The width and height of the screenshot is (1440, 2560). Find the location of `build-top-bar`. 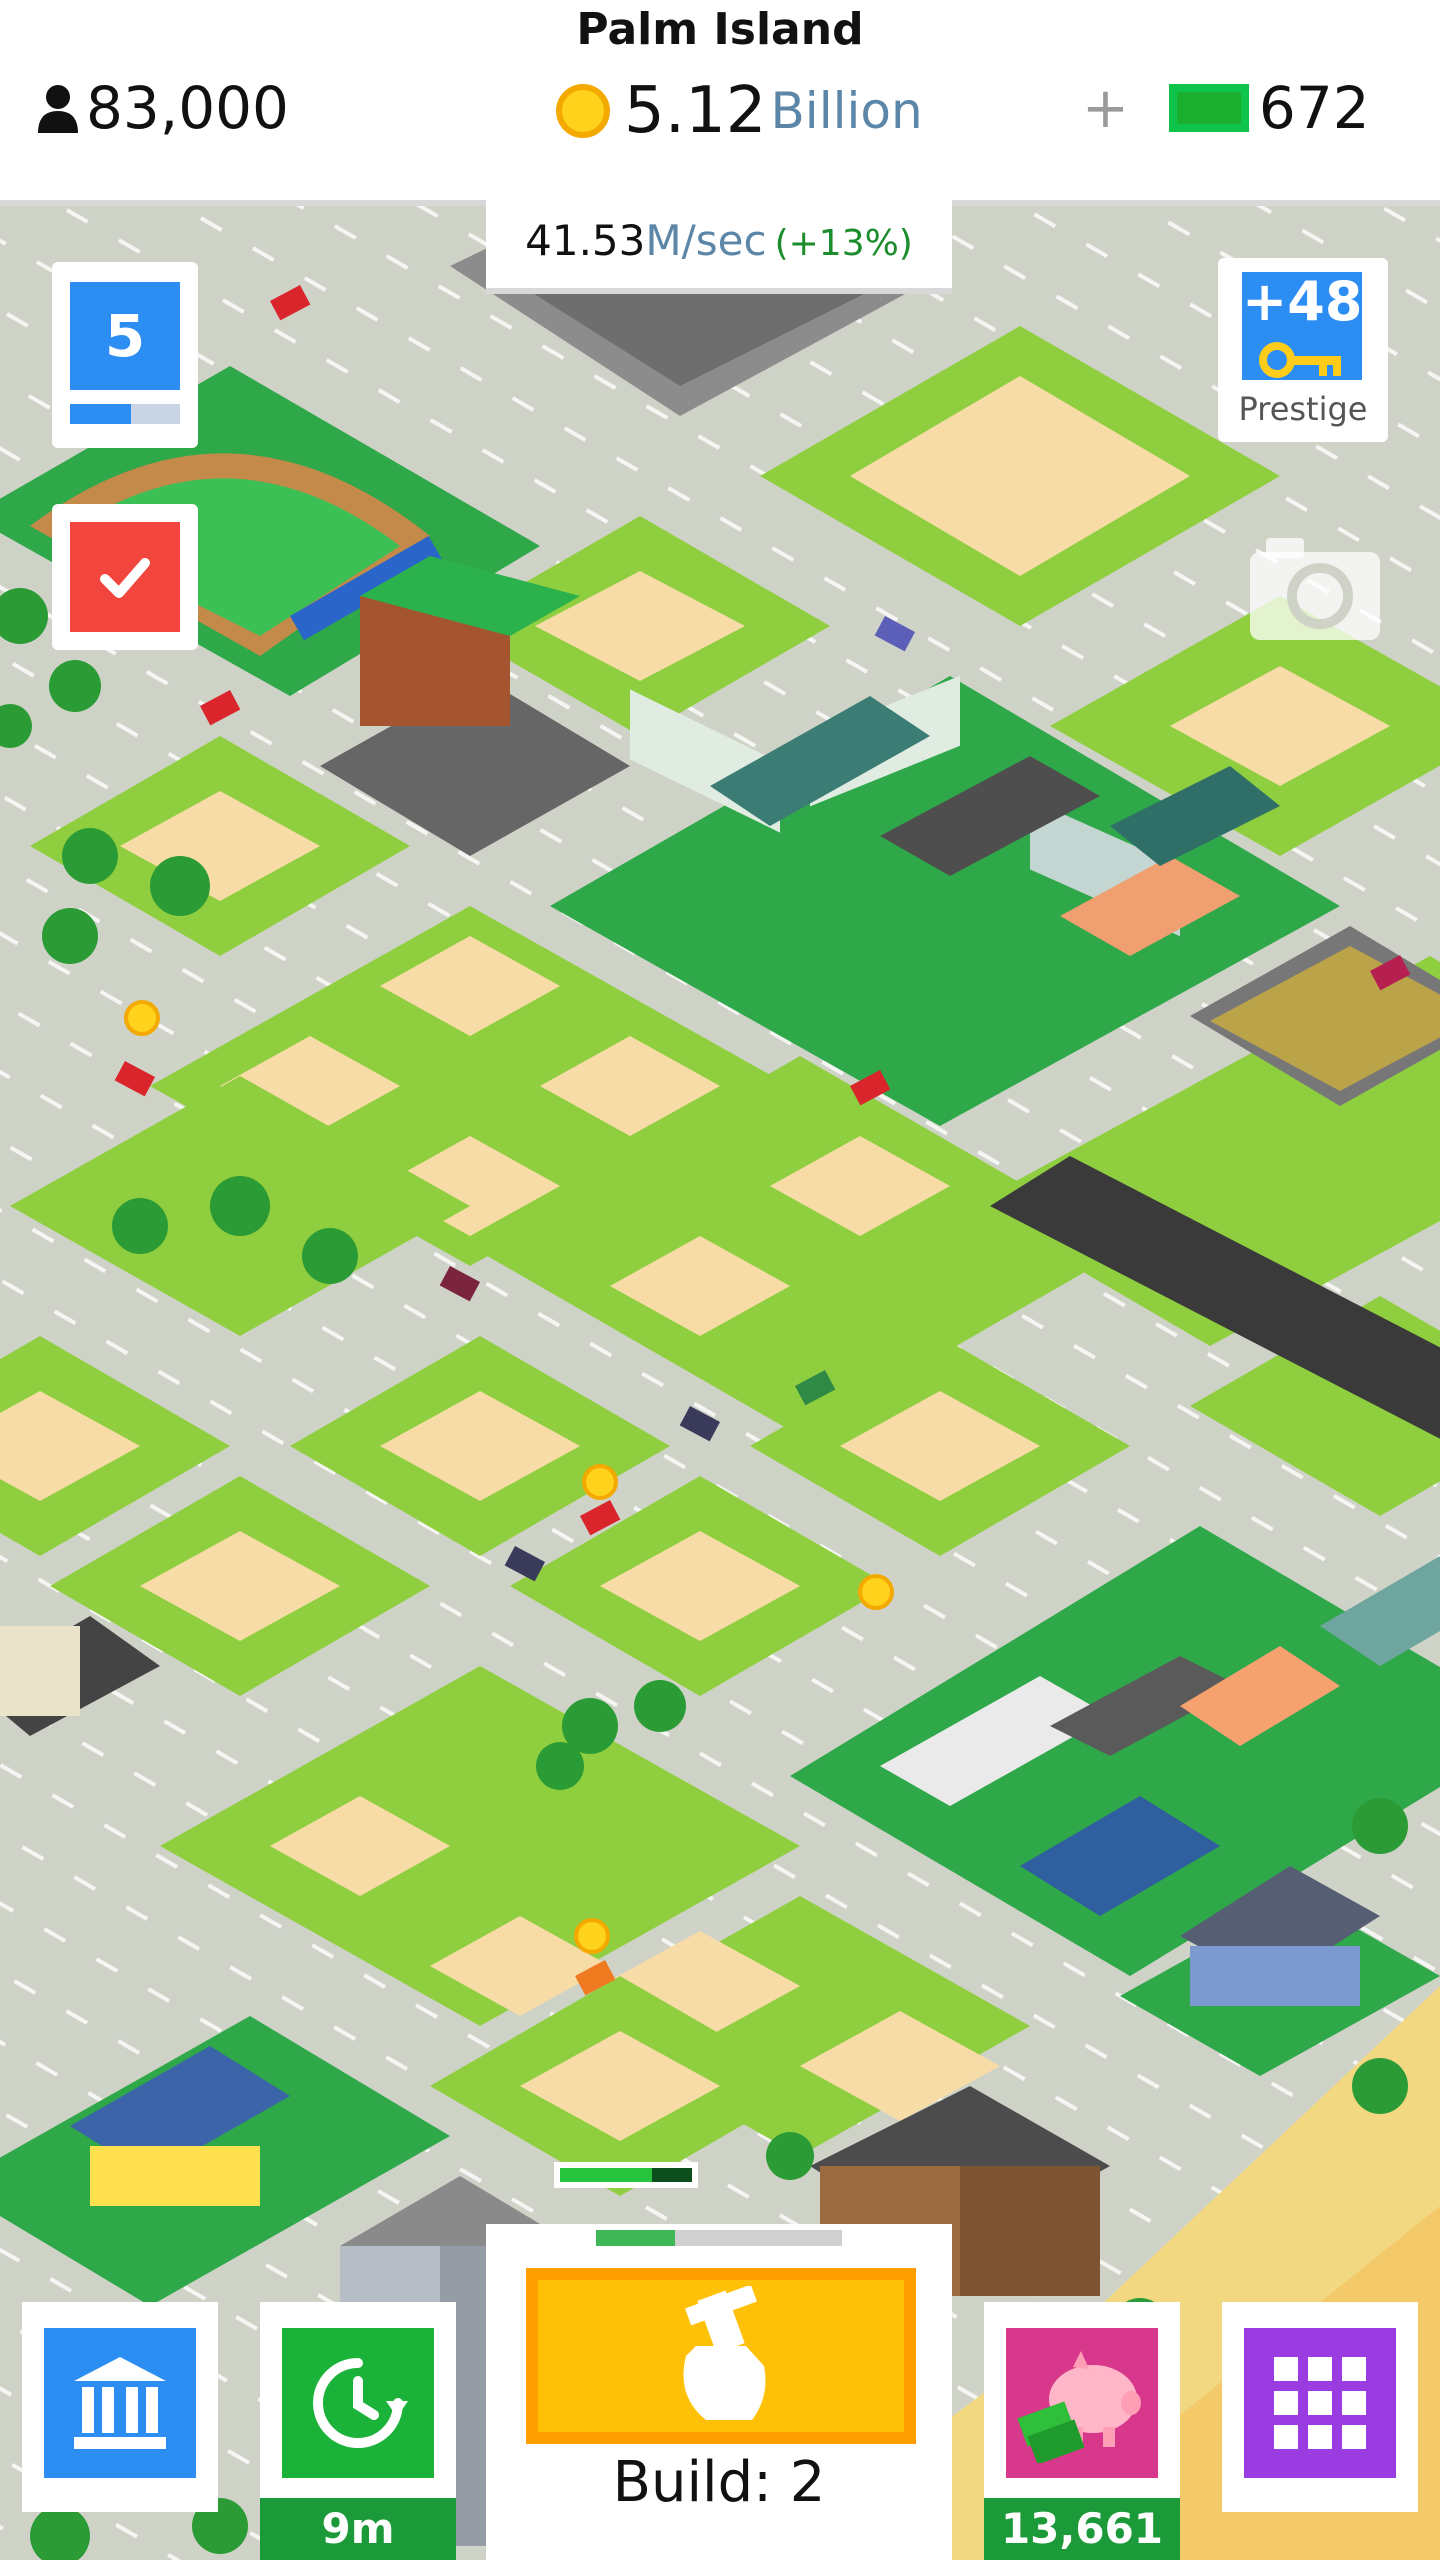

build-top-bar is located at coordinates (719, 2238).